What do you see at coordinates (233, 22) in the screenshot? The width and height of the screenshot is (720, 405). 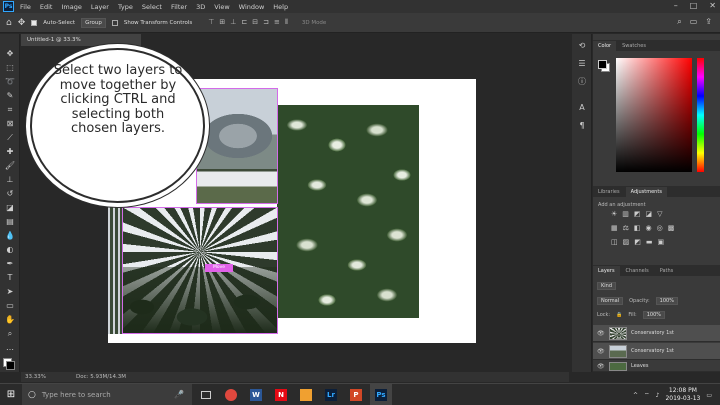 I see `align-bottom-icon: ⊥` at bounding box center [233, 22].